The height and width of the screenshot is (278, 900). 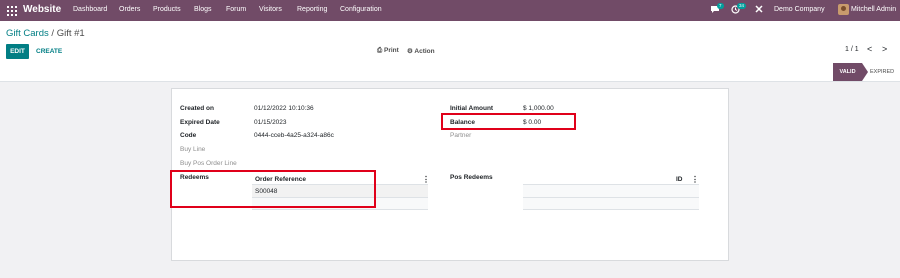 What do you see at coordinates (129, 9) in the screenshot?
I see `menu-orders: Orders` at bounding box center [129, 9].